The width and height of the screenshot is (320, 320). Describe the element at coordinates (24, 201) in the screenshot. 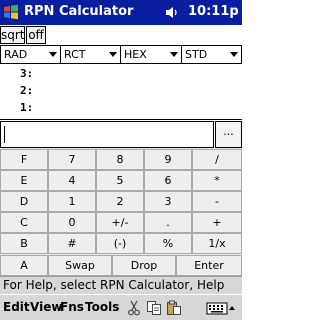

I see `key-d: D` at that location.